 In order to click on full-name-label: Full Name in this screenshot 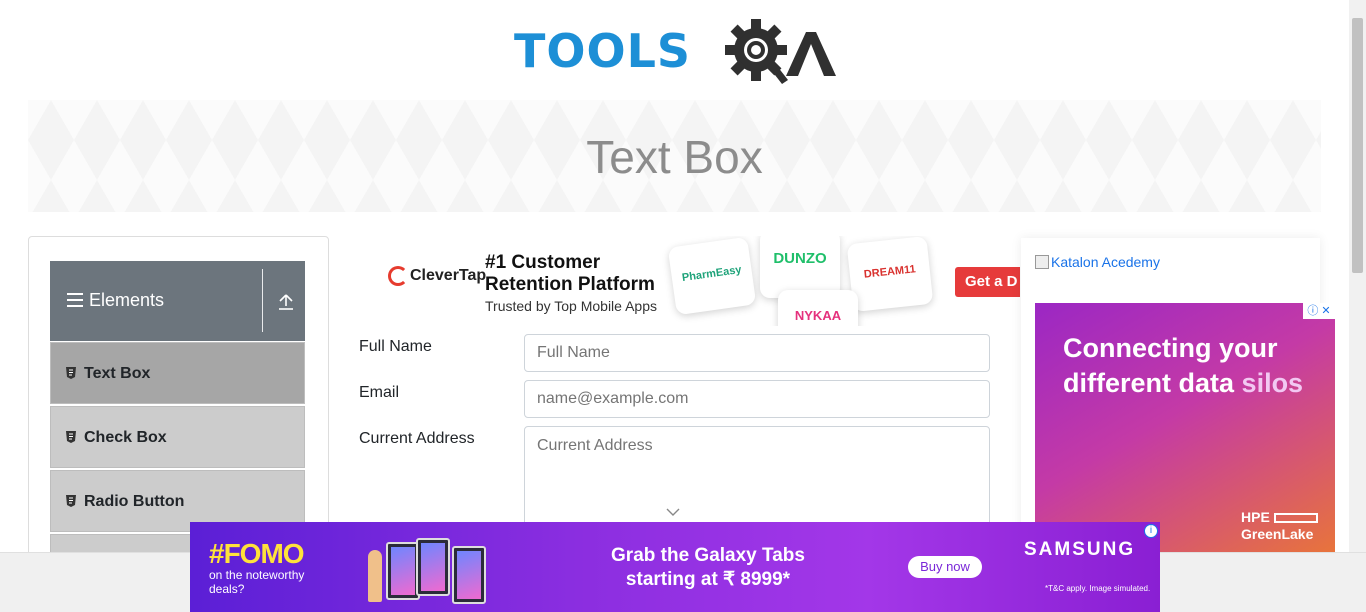, I will do `click(395, 346)`.